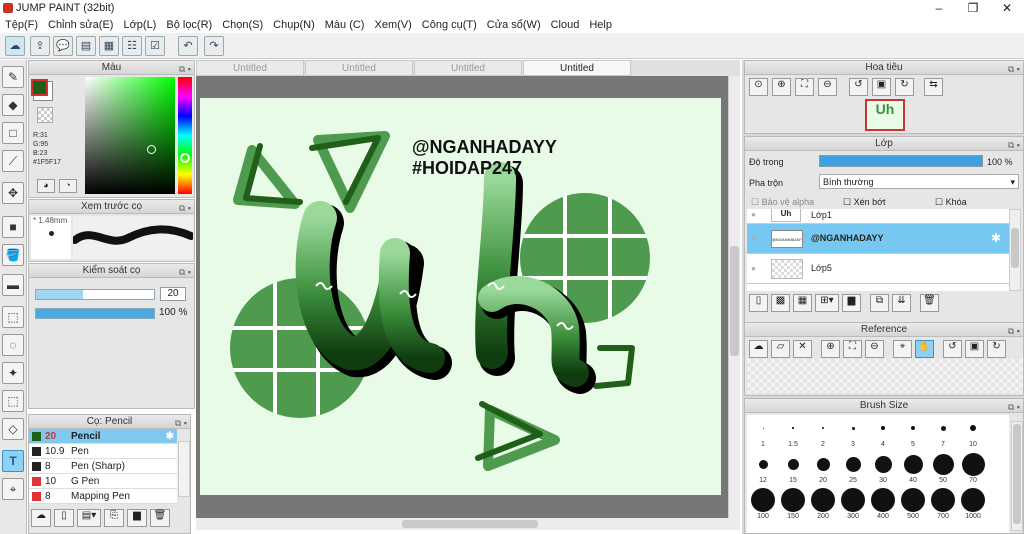 The height and width of the screenshot is (534, 1024). Describe the element at coordinates (13, 105) in the screenshot. I see `eraser-tool-icon: ◆` at that location.